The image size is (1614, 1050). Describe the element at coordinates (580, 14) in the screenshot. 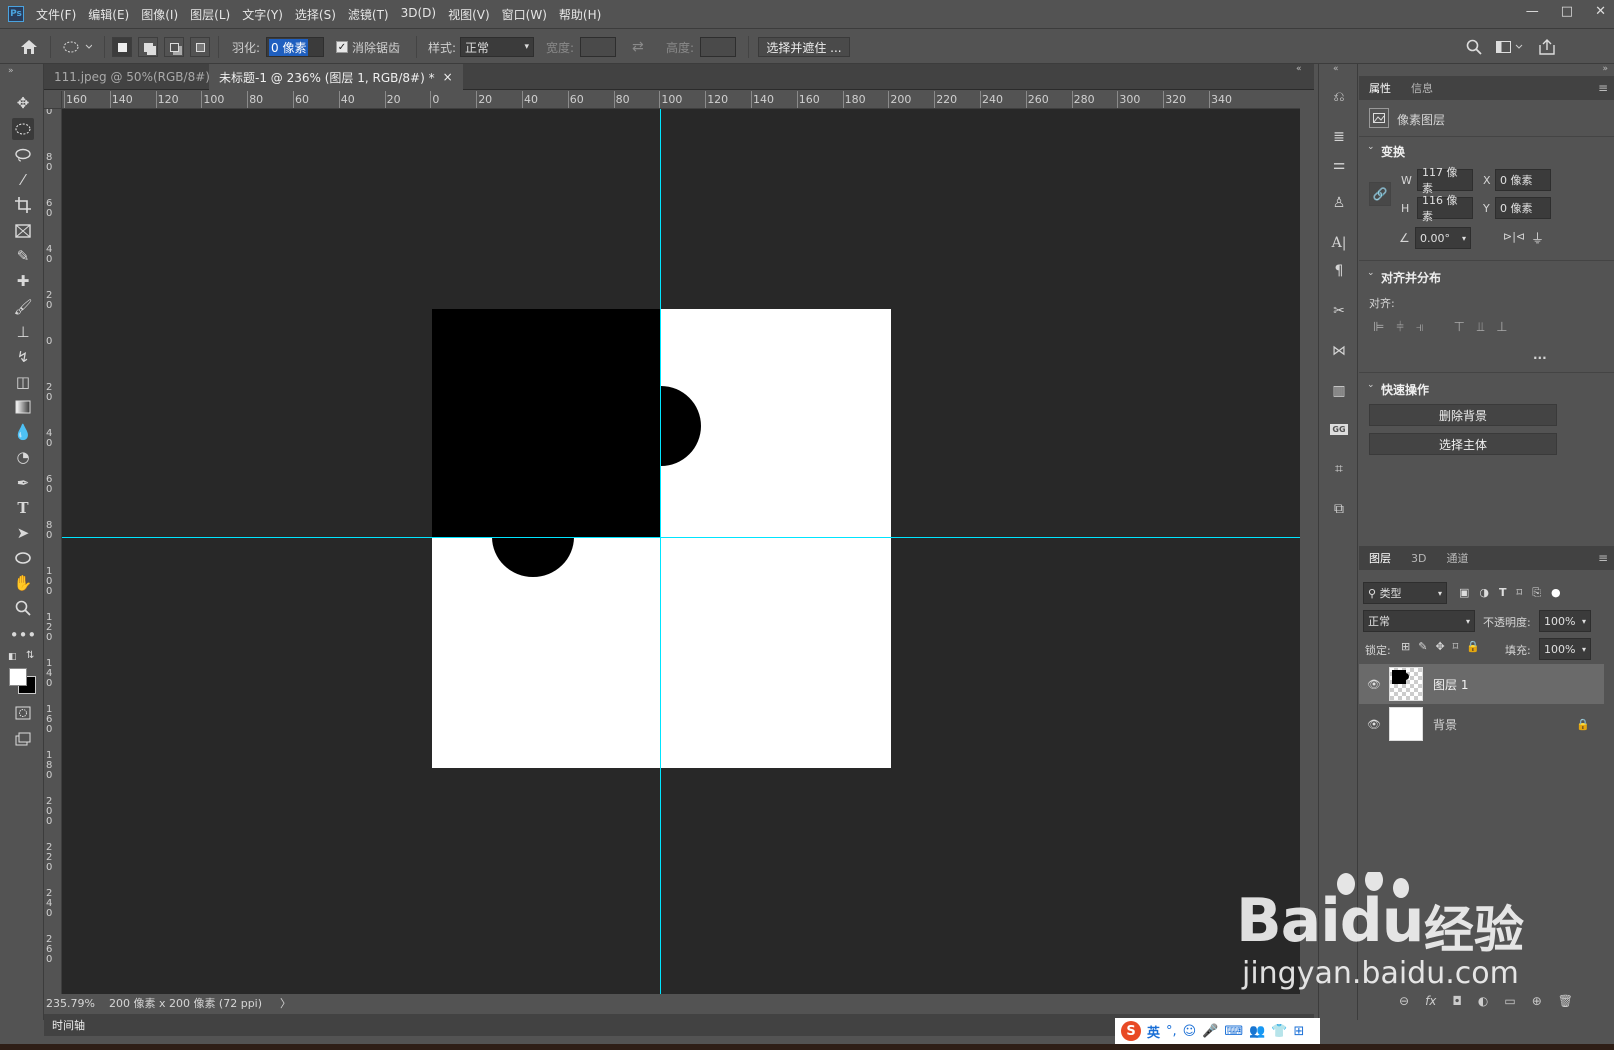

I see `menu-item-10: 帮助(H)` at that location.